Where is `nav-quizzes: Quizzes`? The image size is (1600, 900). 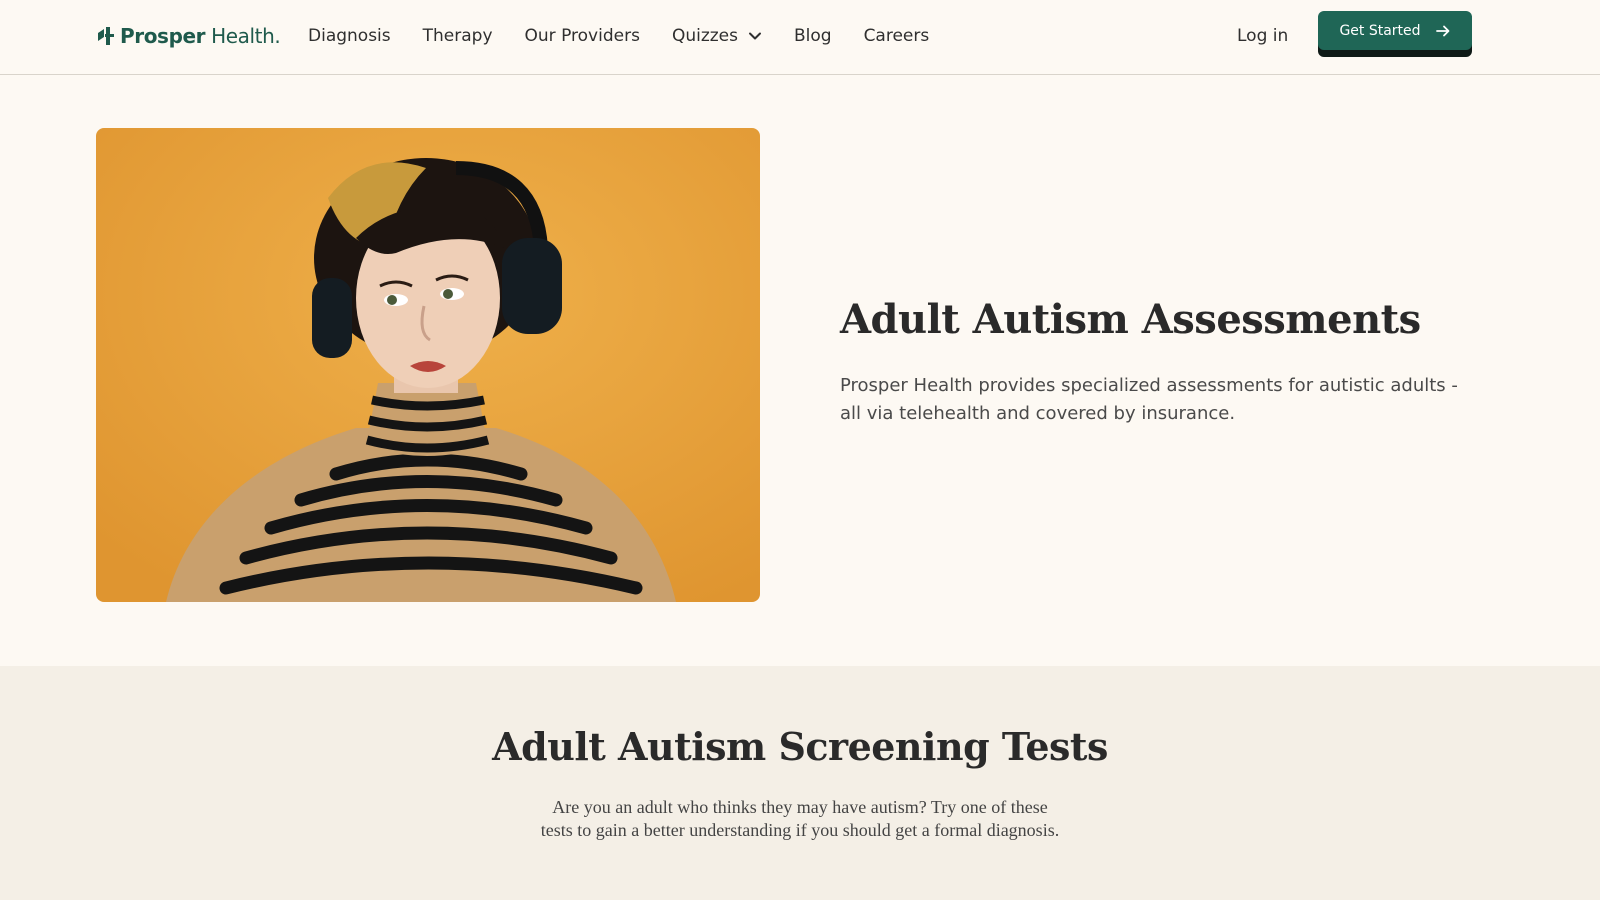 nav-quizzes: Quizzes is located at coordinates (717, 36).